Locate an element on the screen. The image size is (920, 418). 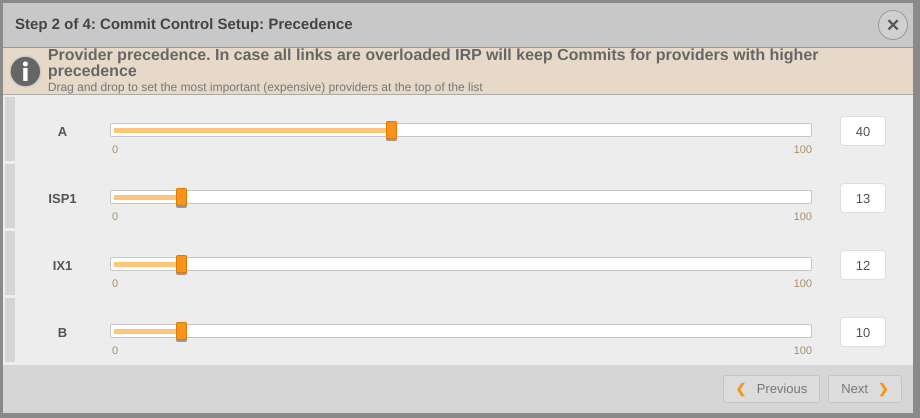
value-field: 12 is located at coordinates (863, 265).